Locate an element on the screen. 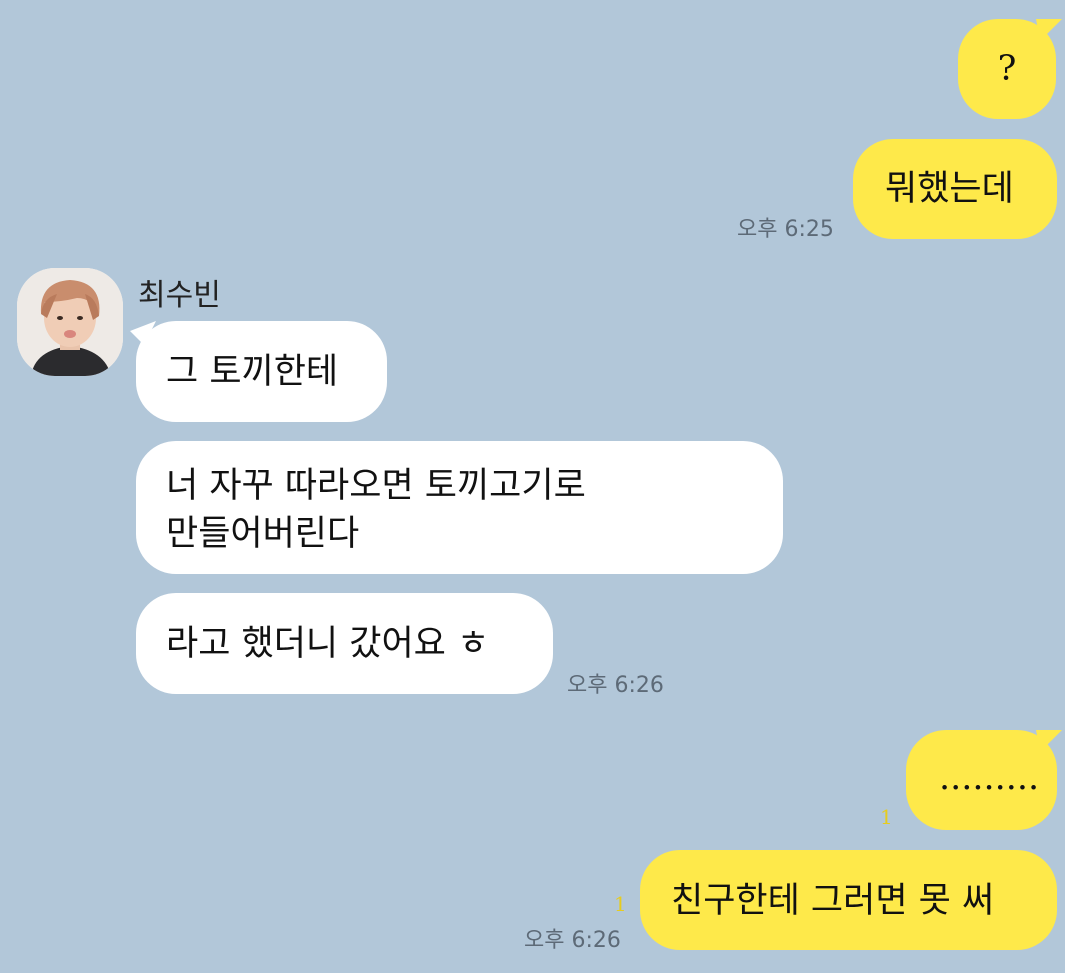 Image resolution: width=1065 pixels, height=973 pixels. message-timestamp: 오후 6:25 is located at coordinates (785, 229).